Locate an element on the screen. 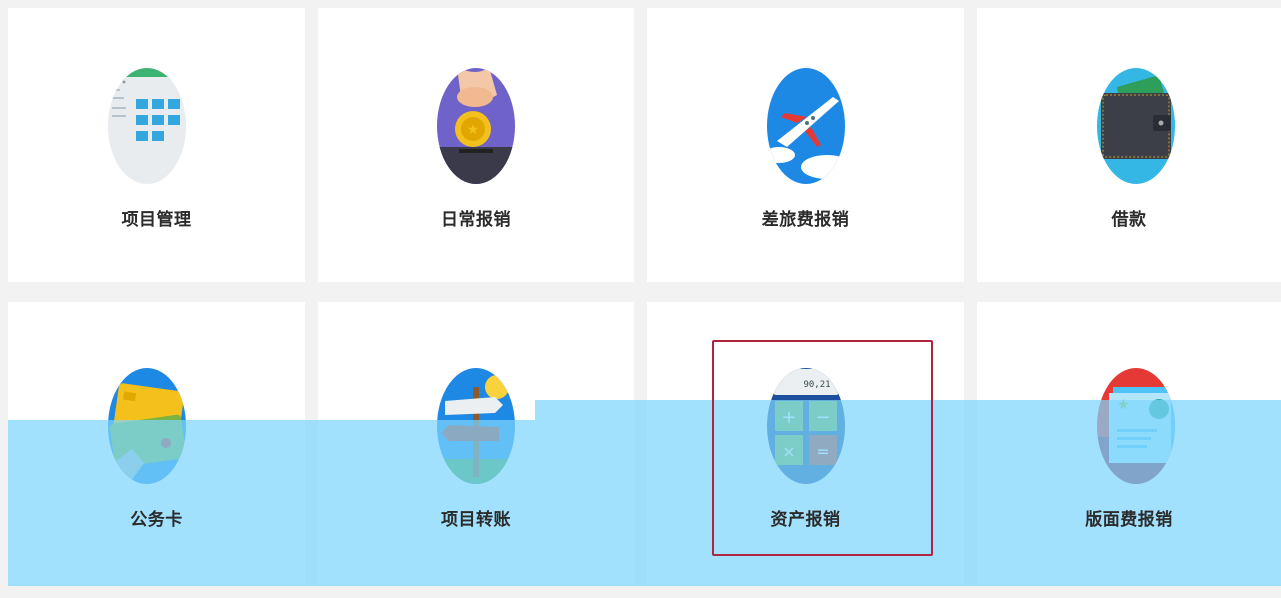  tile-label: 公务卡 is located at coordinates (156, 520).